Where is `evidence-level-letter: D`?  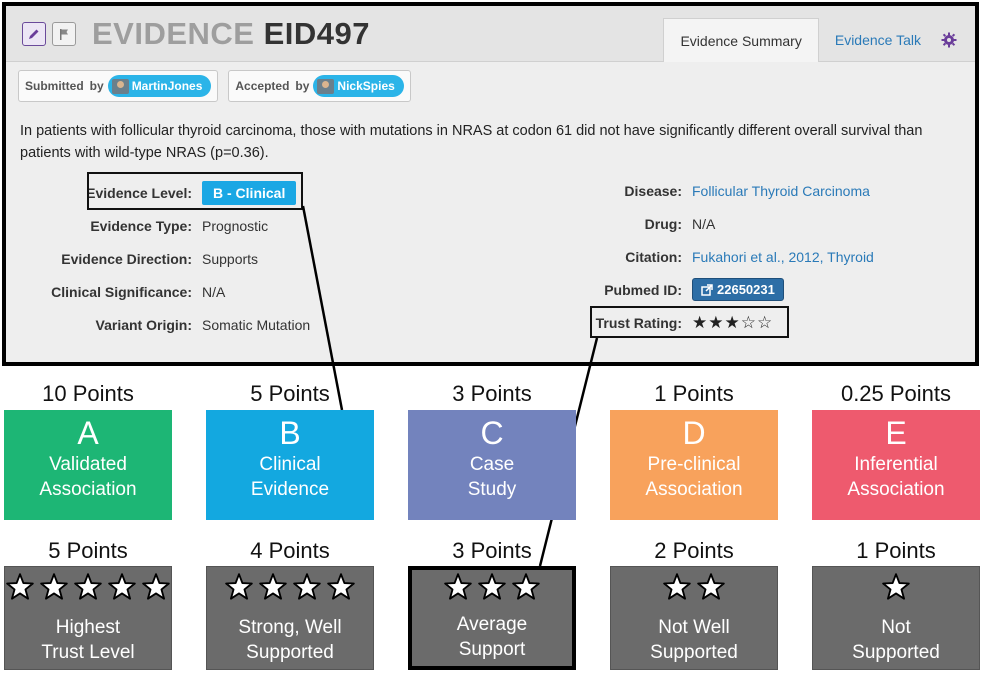
evidence-level-letter: D is located at coordinates (694, 433).